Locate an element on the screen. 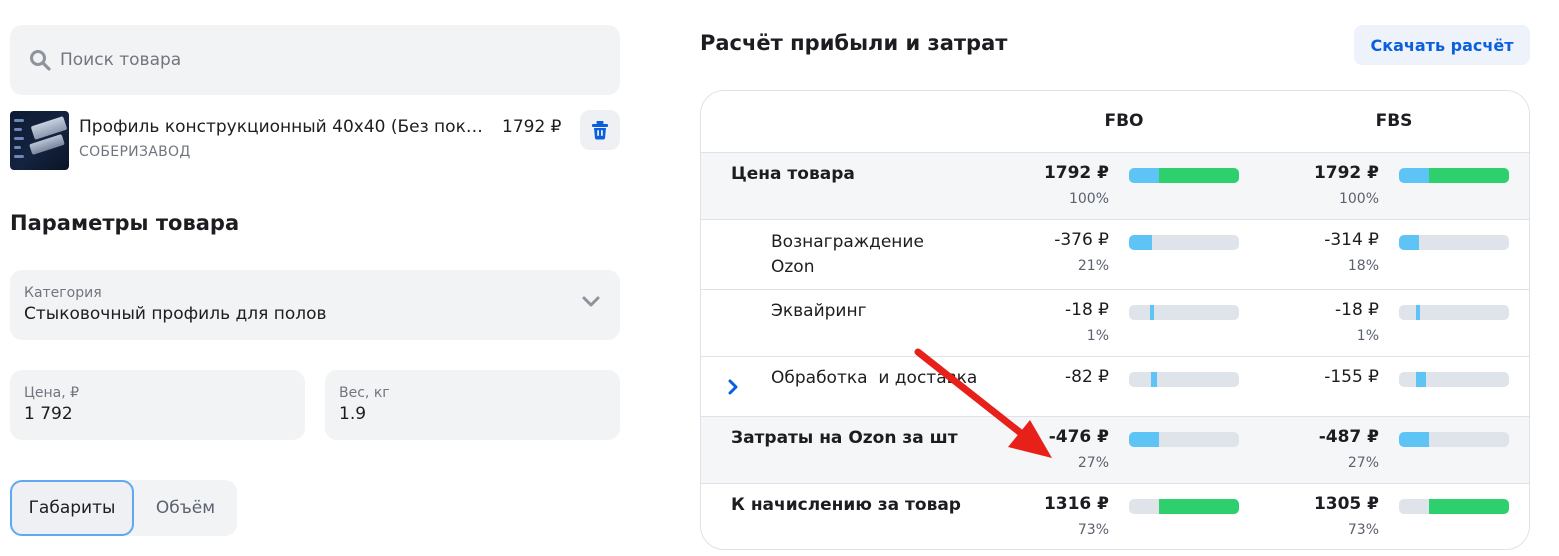 The image size is (1559, 556). category-select: Категория Стыковочный профиль для полов is located at coordinates (315, 305).